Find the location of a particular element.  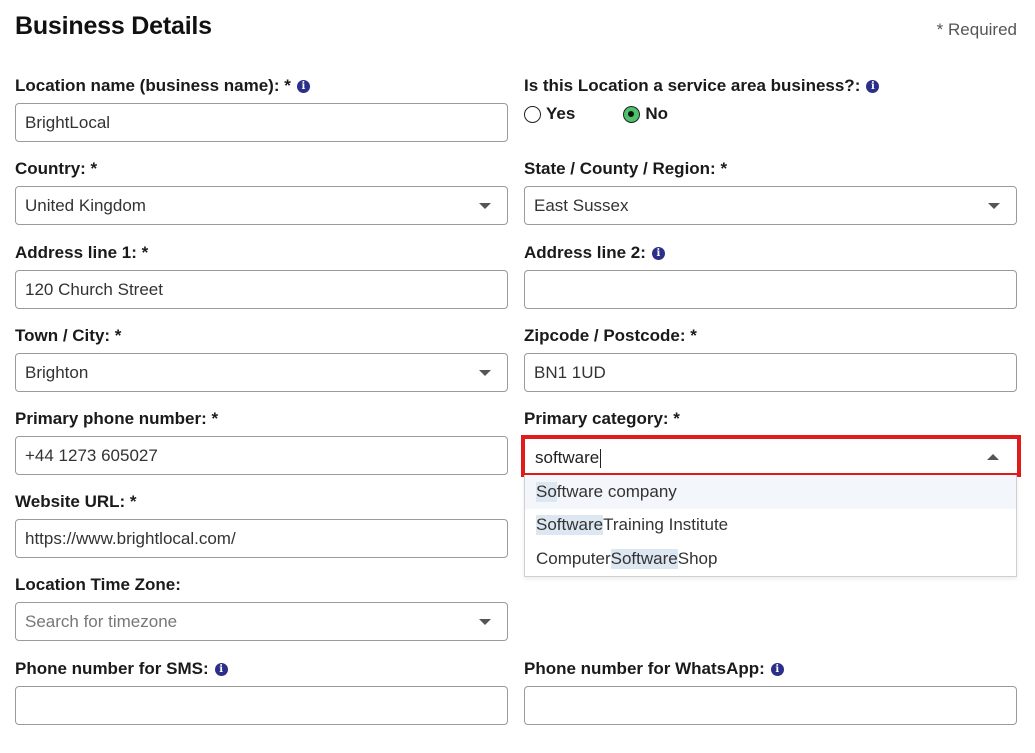

address2-label: Address line 2: is located at coordinates (585, 252).